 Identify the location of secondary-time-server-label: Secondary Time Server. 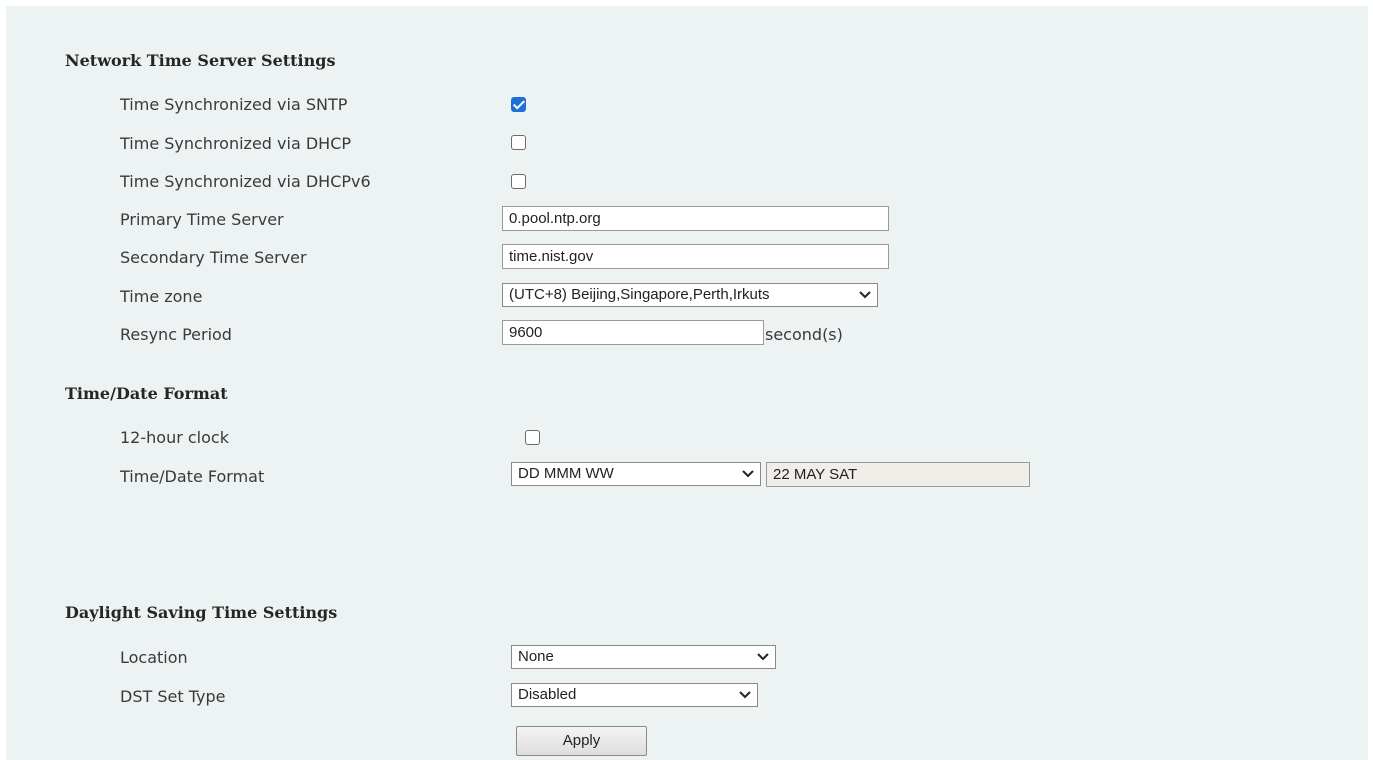
(213, 257).